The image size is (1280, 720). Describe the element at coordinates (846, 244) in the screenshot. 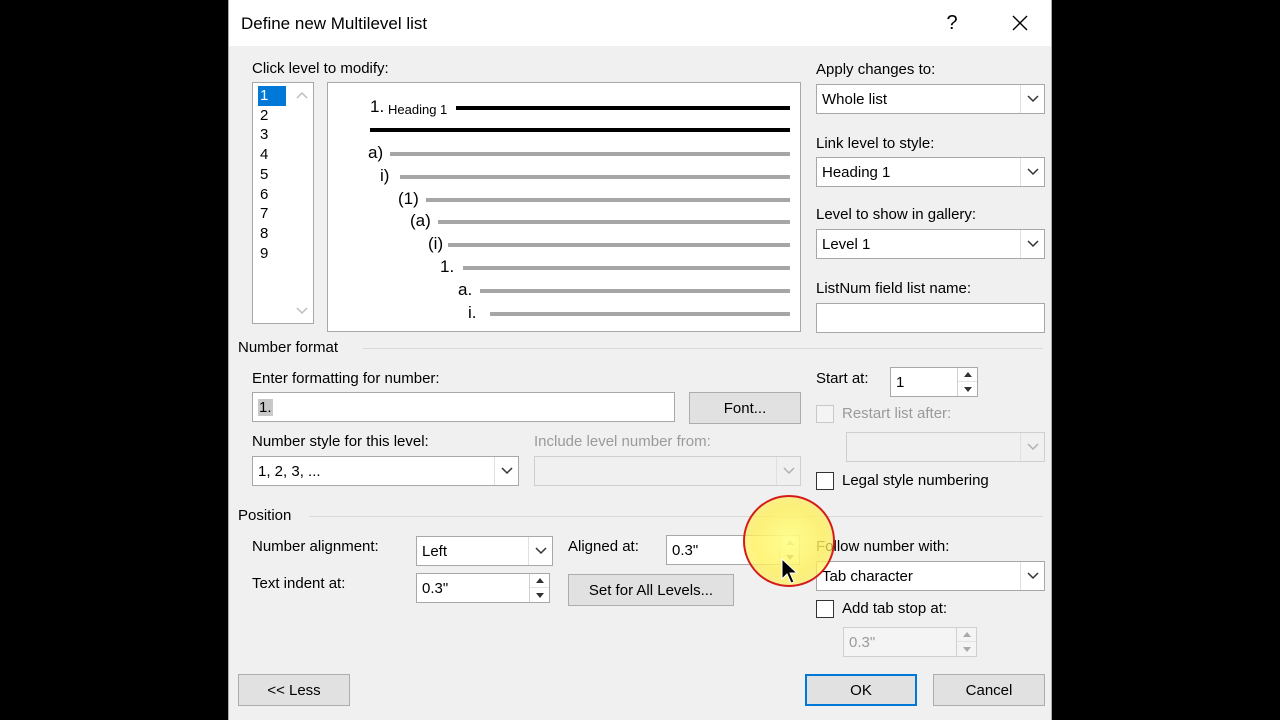

I see `gallery-level-value: Level 1` at that location.